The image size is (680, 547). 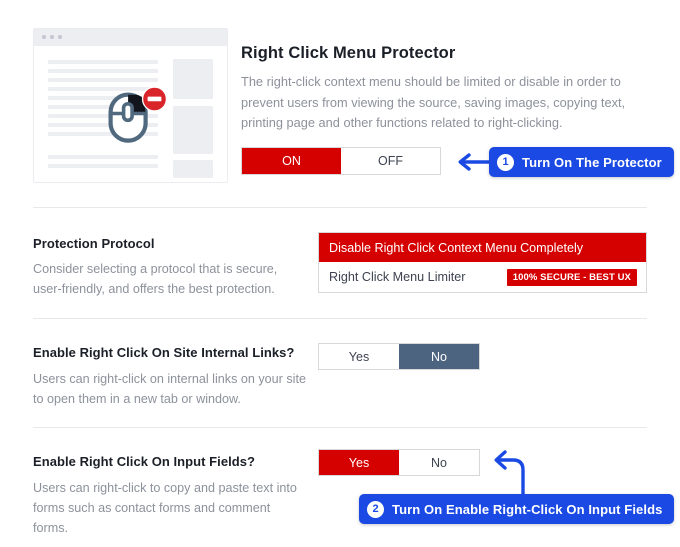 What do you see at coordinates (359, 462) in the screenshot?
I see `input-fields-toggle-yes: Yes` at bounding box center [359, 462].